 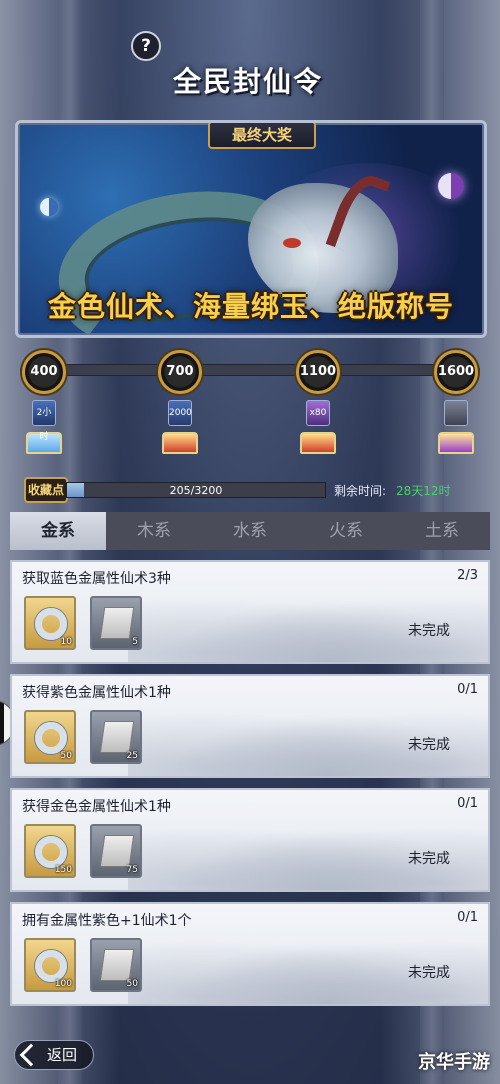 What do you see at coordinates (250, 612) in the screenshot?
I see `task-card: 获取蓝色金属性仙术3种 2/3 10 5 未完成` at bounding box center [250, 612].